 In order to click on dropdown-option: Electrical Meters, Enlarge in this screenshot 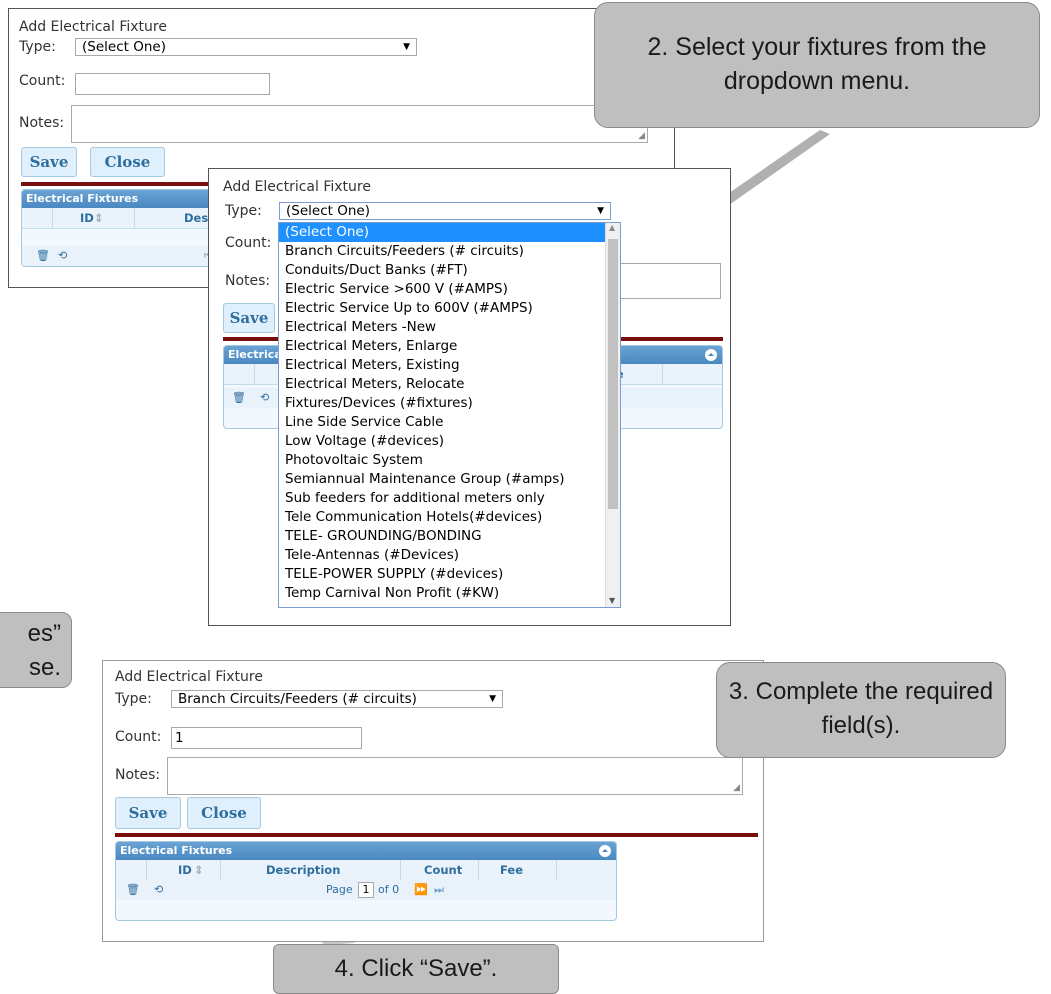, I will do `click(443, 346)`.